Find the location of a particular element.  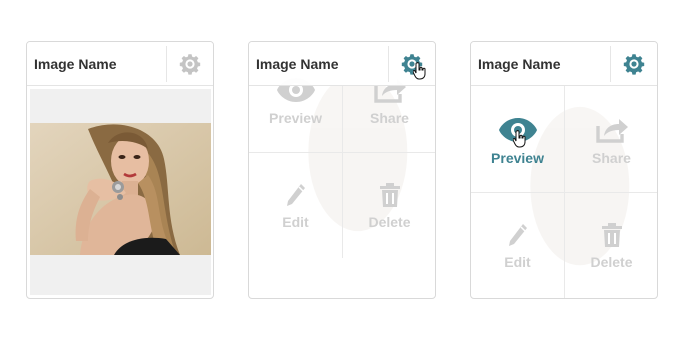

eye-icon is located at coordinates (517, 130).